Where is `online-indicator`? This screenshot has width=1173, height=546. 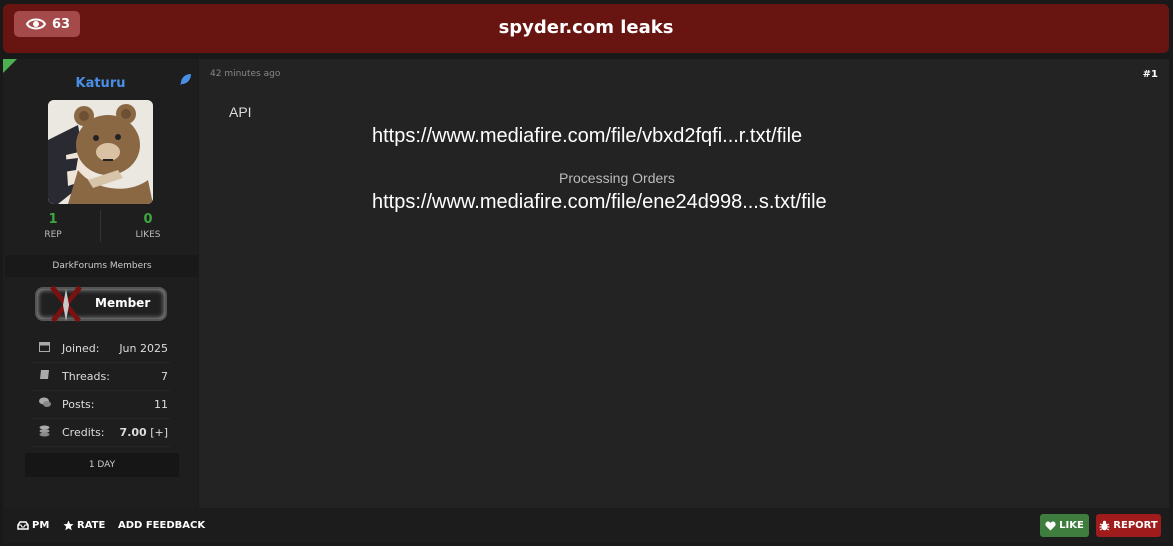
online-indicator is located at coordinates (10, 66).